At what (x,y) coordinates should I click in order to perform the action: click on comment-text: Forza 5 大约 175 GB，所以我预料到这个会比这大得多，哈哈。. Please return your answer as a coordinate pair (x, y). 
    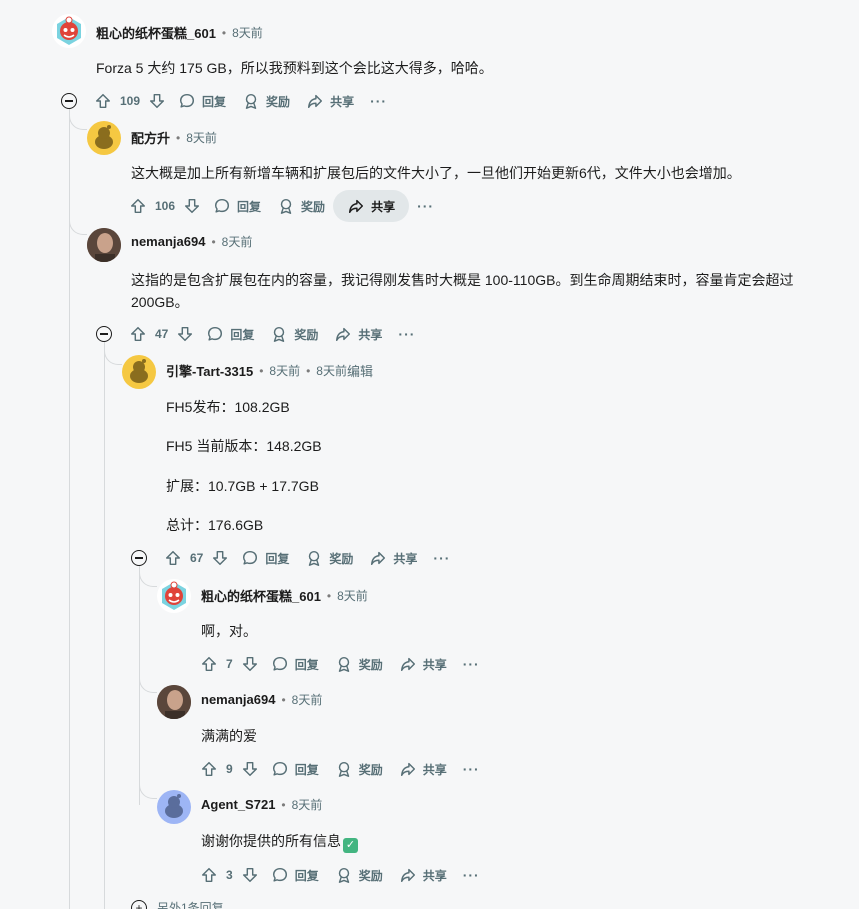
    Looking at the image, I should click on (294, 68).